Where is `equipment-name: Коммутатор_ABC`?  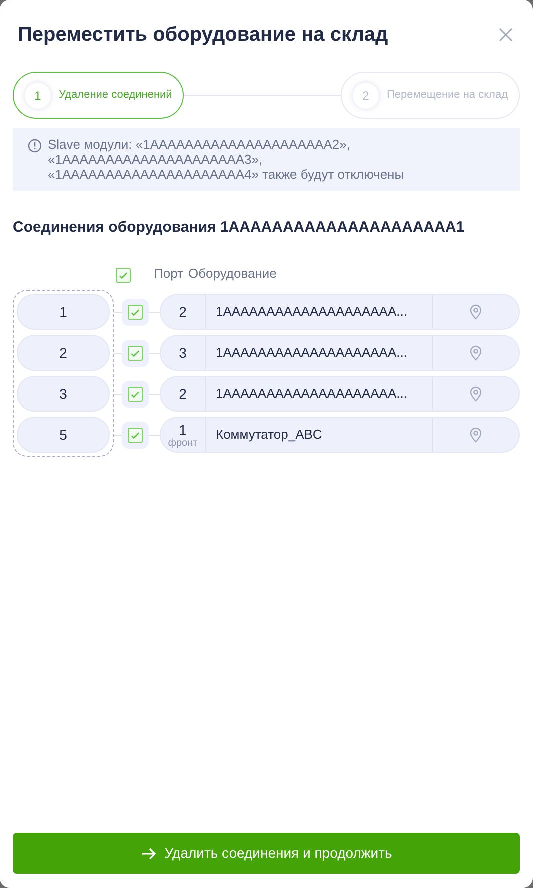 equipment-name: Коммутатор_ABC is located at coordinates (319, 435).